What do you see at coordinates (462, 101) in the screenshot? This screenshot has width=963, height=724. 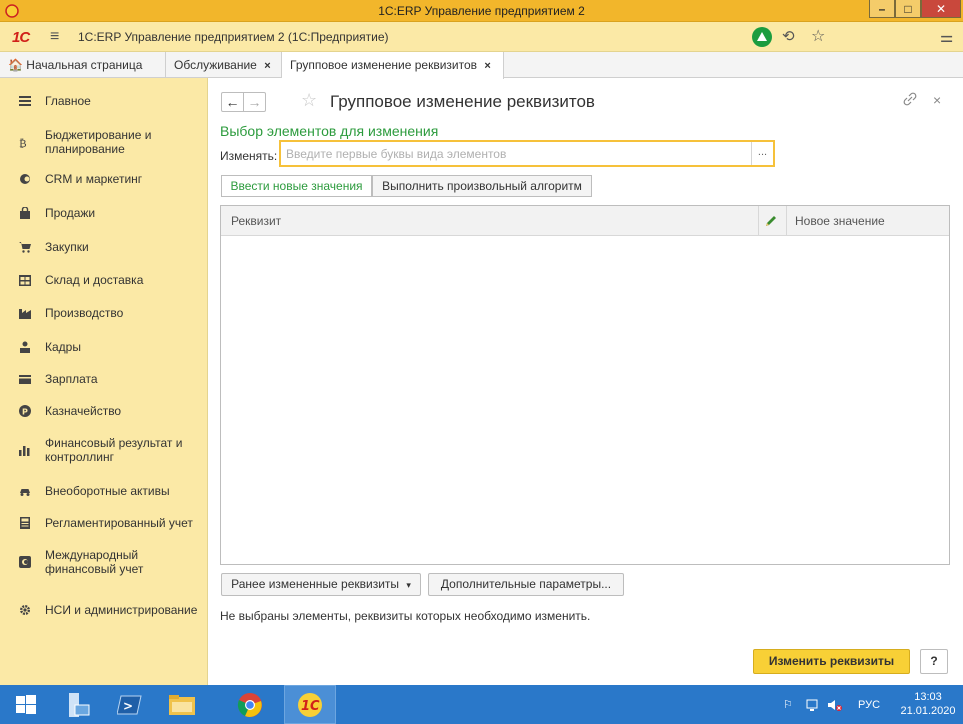 I see `page-title: Групповое изменение реквизитов` at bounding box center [462, 101].